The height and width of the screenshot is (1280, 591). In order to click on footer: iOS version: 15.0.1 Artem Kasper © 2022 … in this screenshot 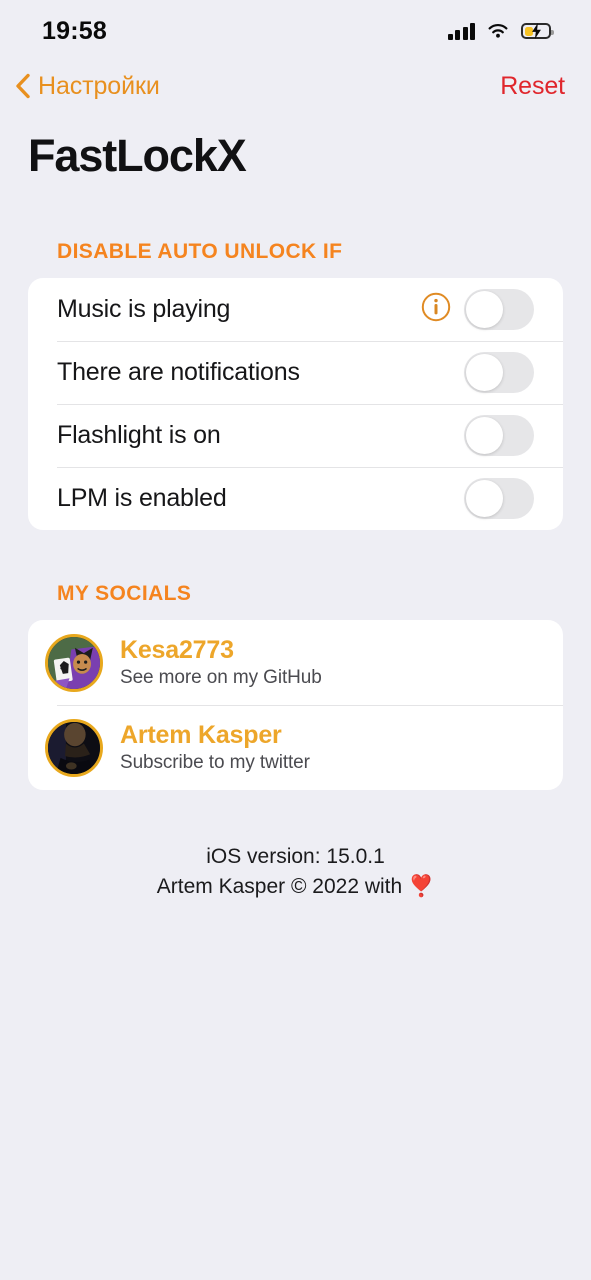, I will do `click(295, 872)`.